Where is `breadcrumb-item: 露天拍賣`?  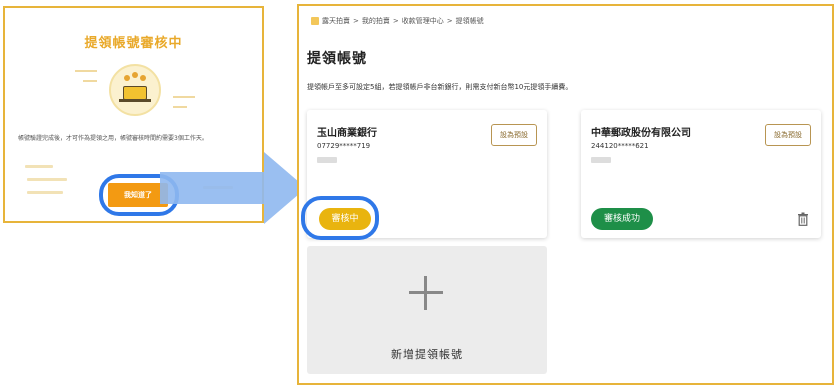
breadcrumb-item: 露天拍賣 is located at coordinates (336, 21).